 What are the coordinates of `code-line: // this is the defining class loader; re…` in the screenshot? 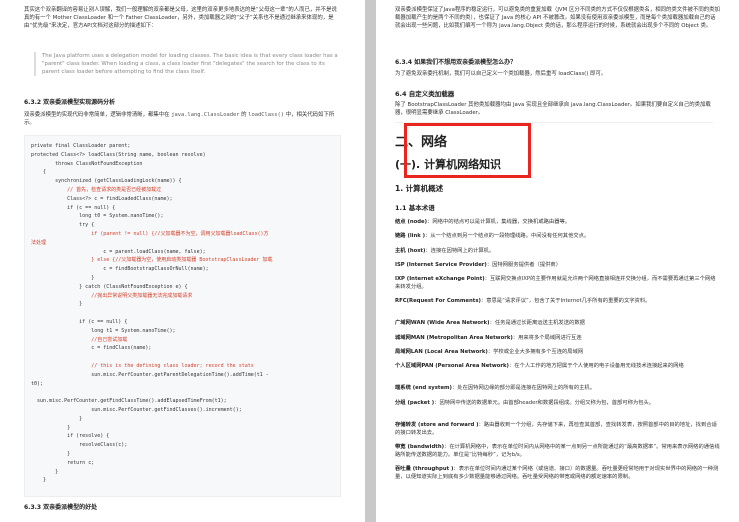 It's located at (142, 366).